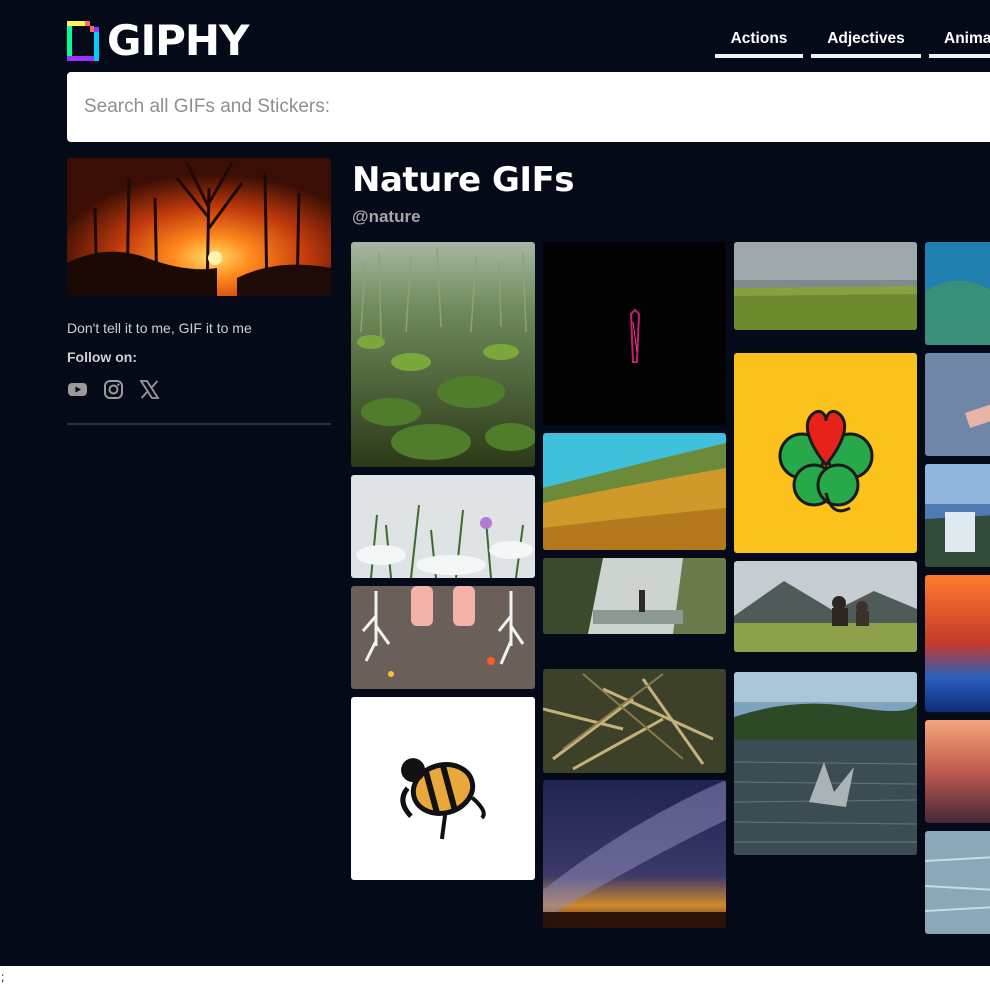 This screenshot has height=990, width=990. Describe the element at coordinates (825, 453) in the screenshot. I see `gif-tile-shamrock-sticker` at that location.